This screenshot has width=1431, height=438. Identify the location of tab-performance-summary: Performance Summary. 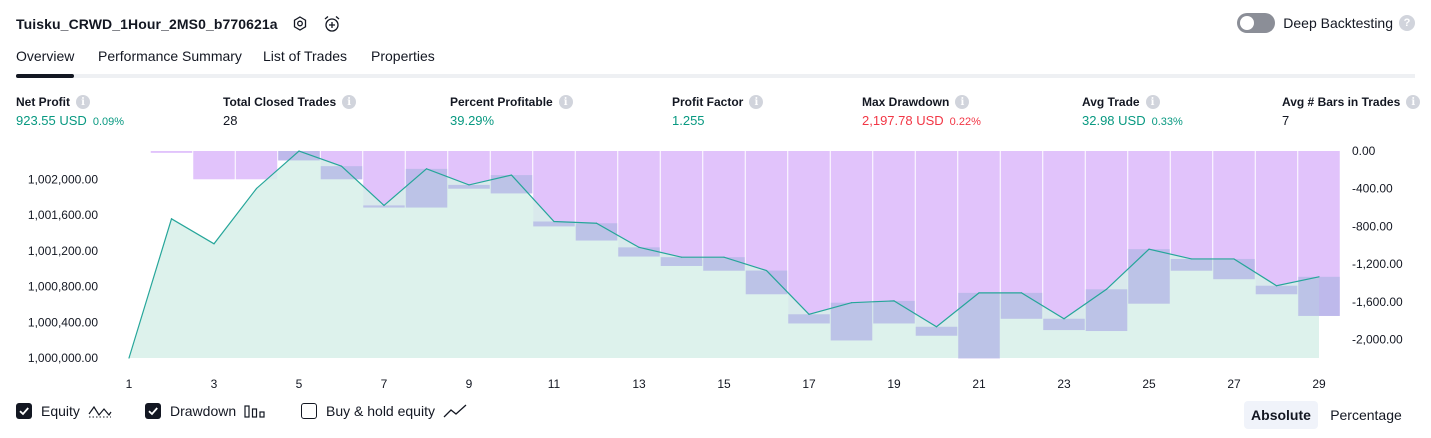
(170, 61).